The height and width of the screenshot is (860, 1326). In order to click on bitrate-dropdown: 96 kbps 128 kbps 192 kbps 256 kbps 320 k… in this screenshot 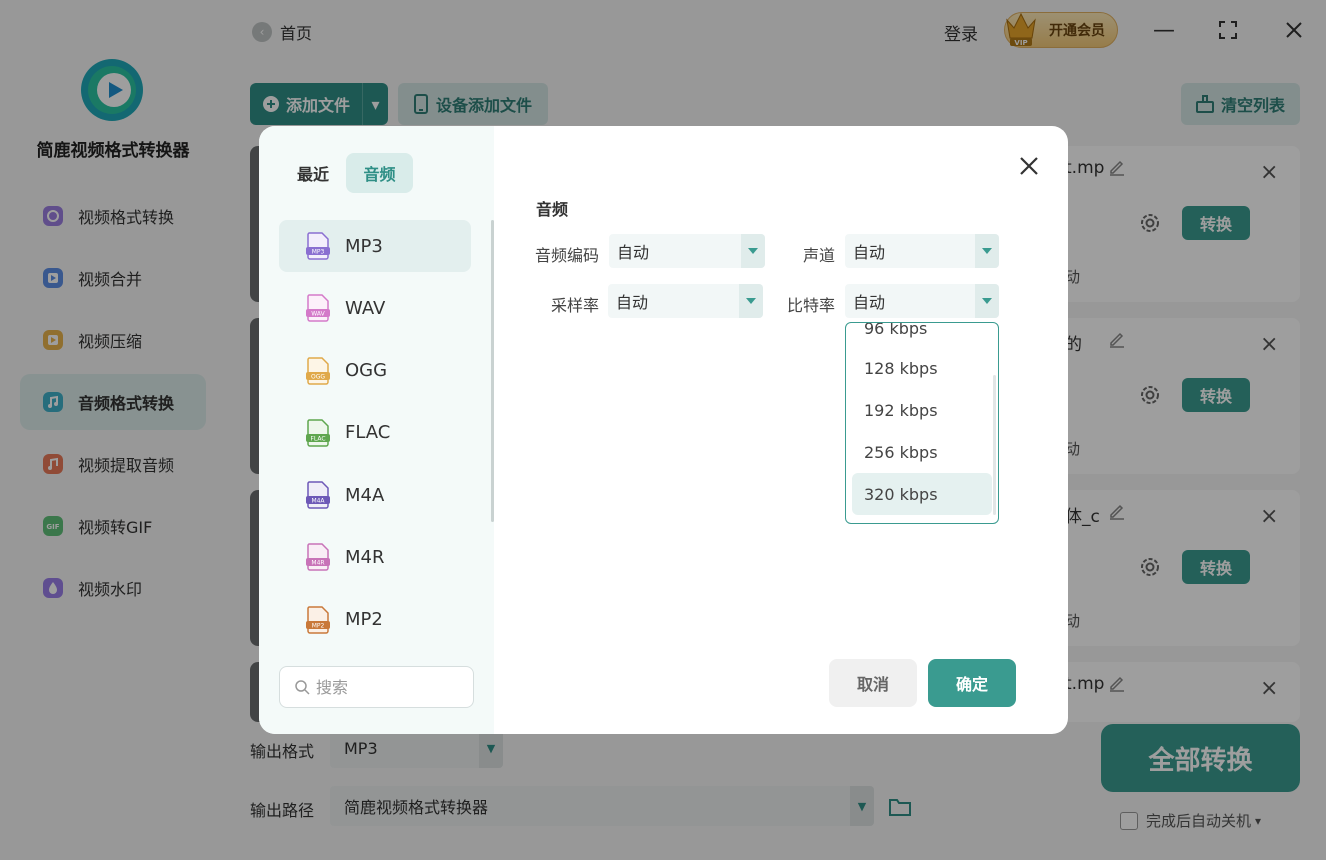, I will do `click(922, 423)`.